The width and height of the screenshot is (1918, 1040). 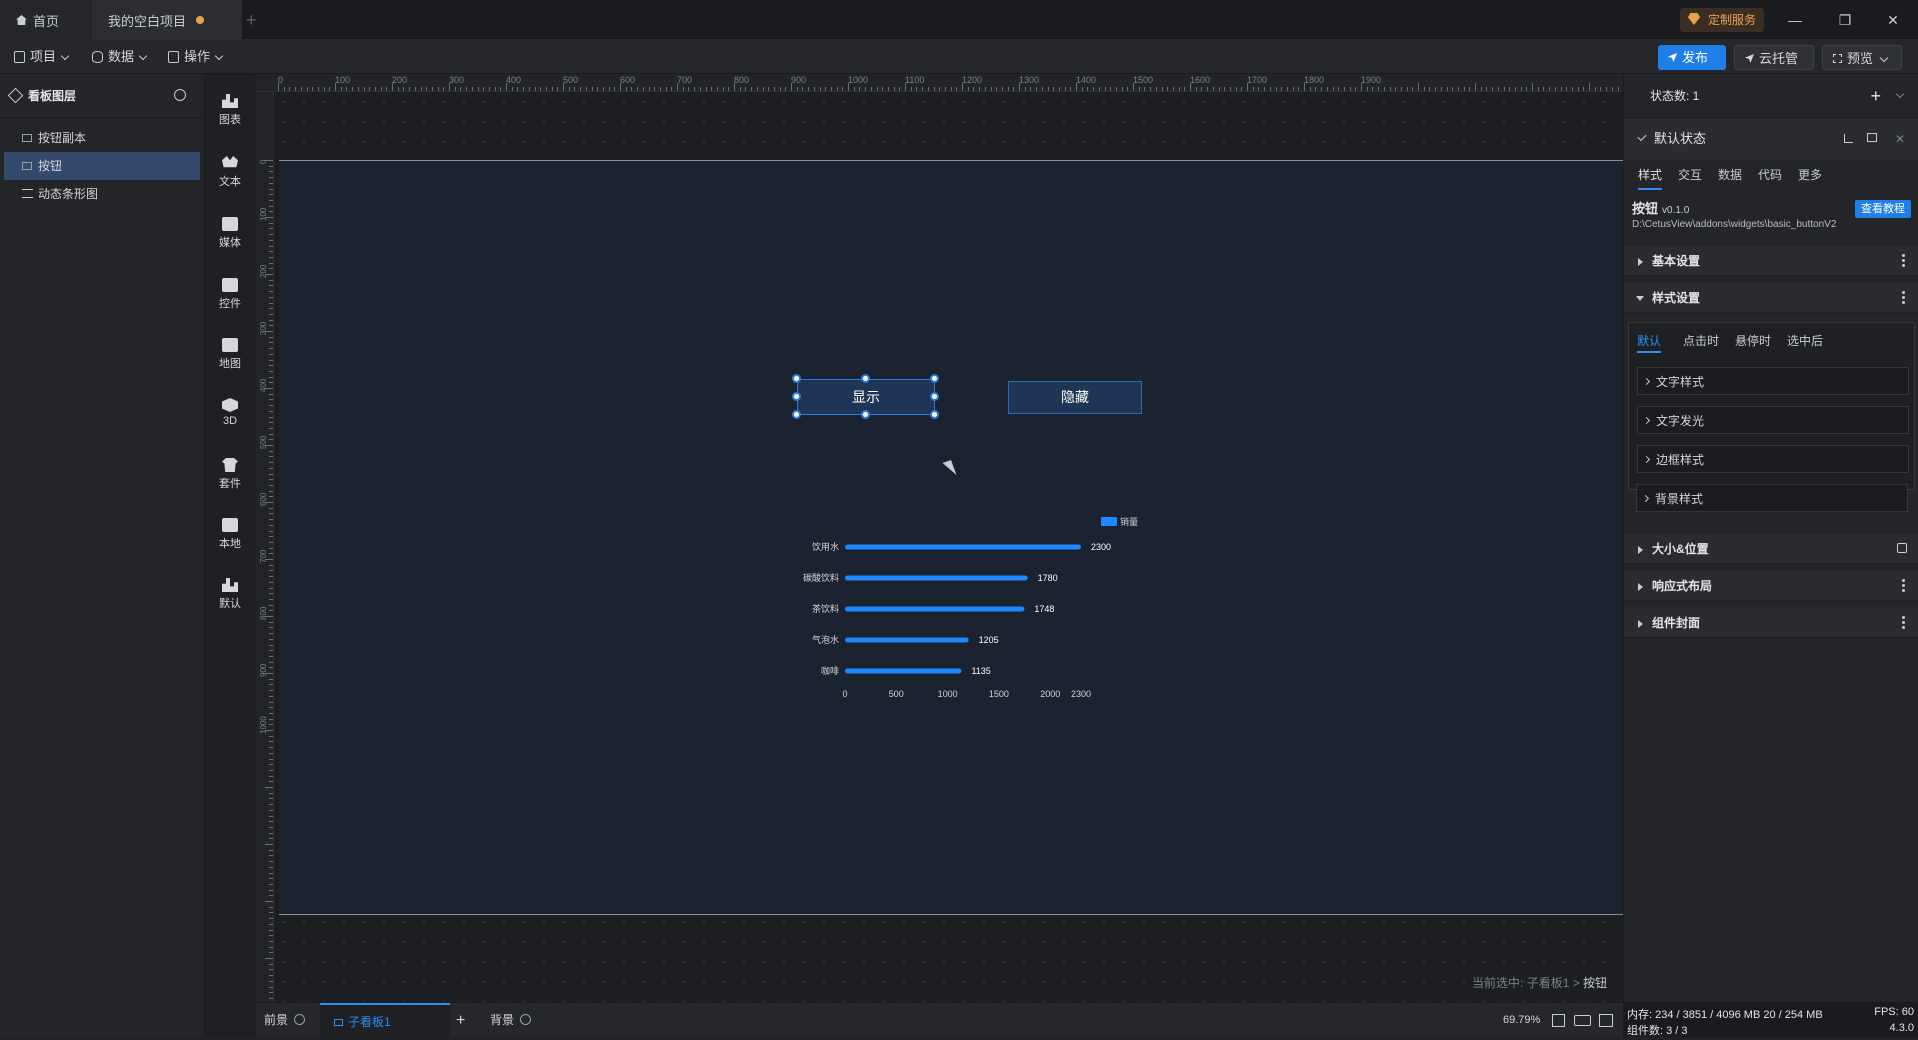 What do you see at coordinates (230, 233) in the screenshot?
I see `comp-media: 媒体` at bounding box center [230, 233].